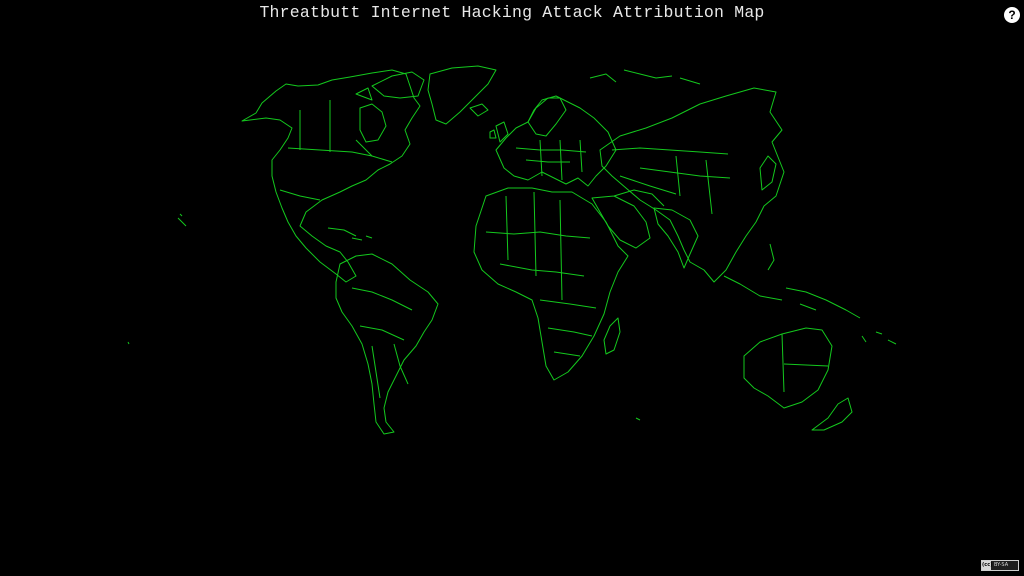 Image resolution: width=1024 pixels, height=576 pixels. What do you see at coordinates (676, 238) in the screenshot?
I see `india` at bounding box center [676, 238].